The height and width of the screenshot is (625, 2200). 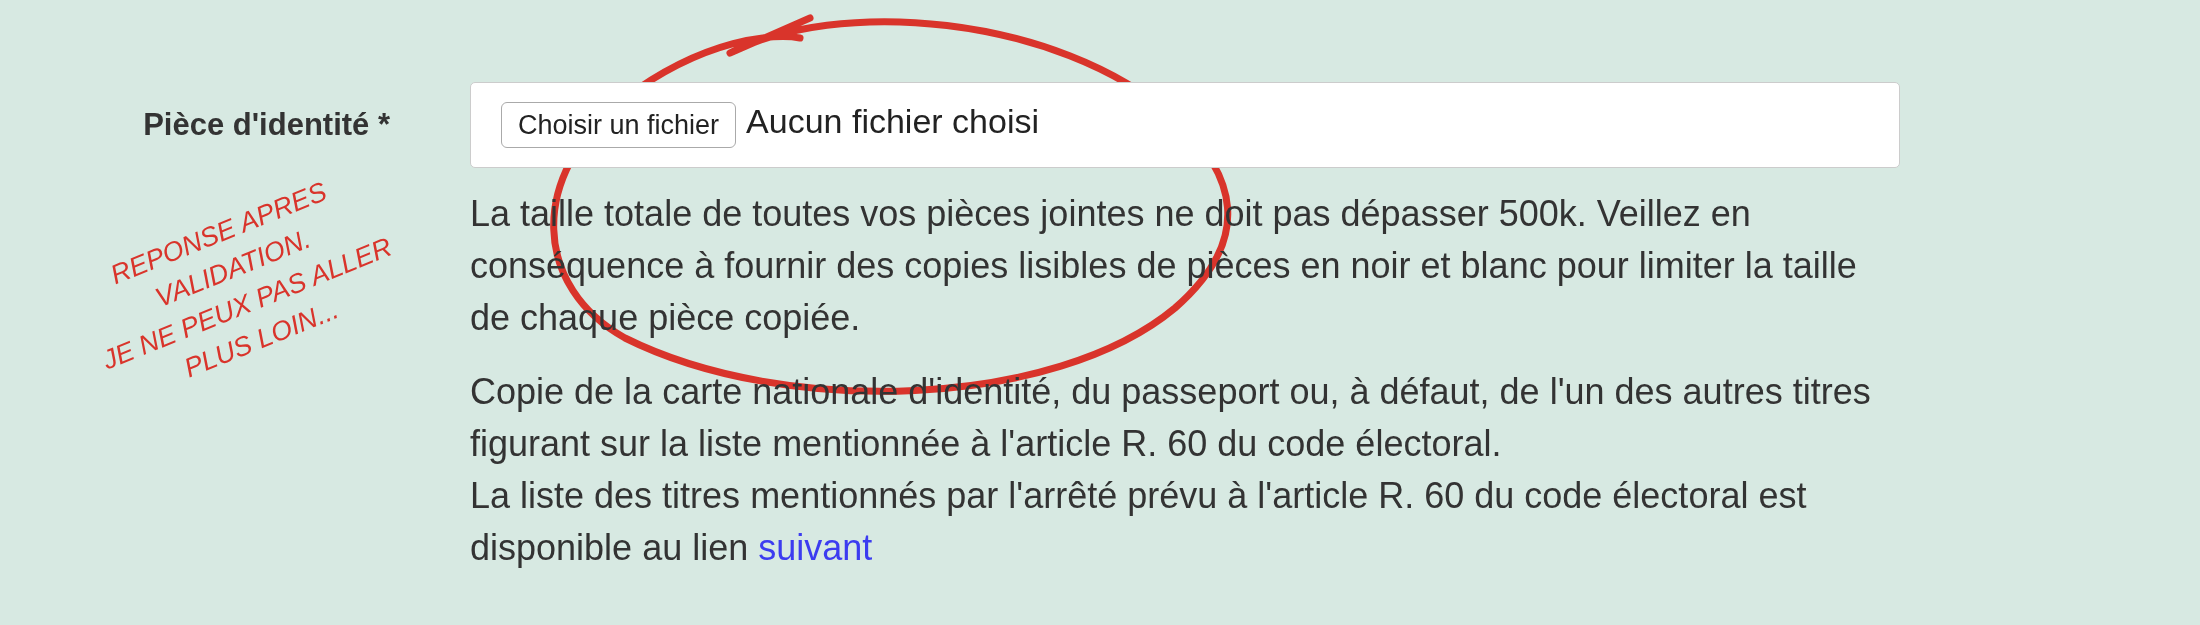 I want to click on field-label: Pièce d'identité *, so click(x=266, y=125).